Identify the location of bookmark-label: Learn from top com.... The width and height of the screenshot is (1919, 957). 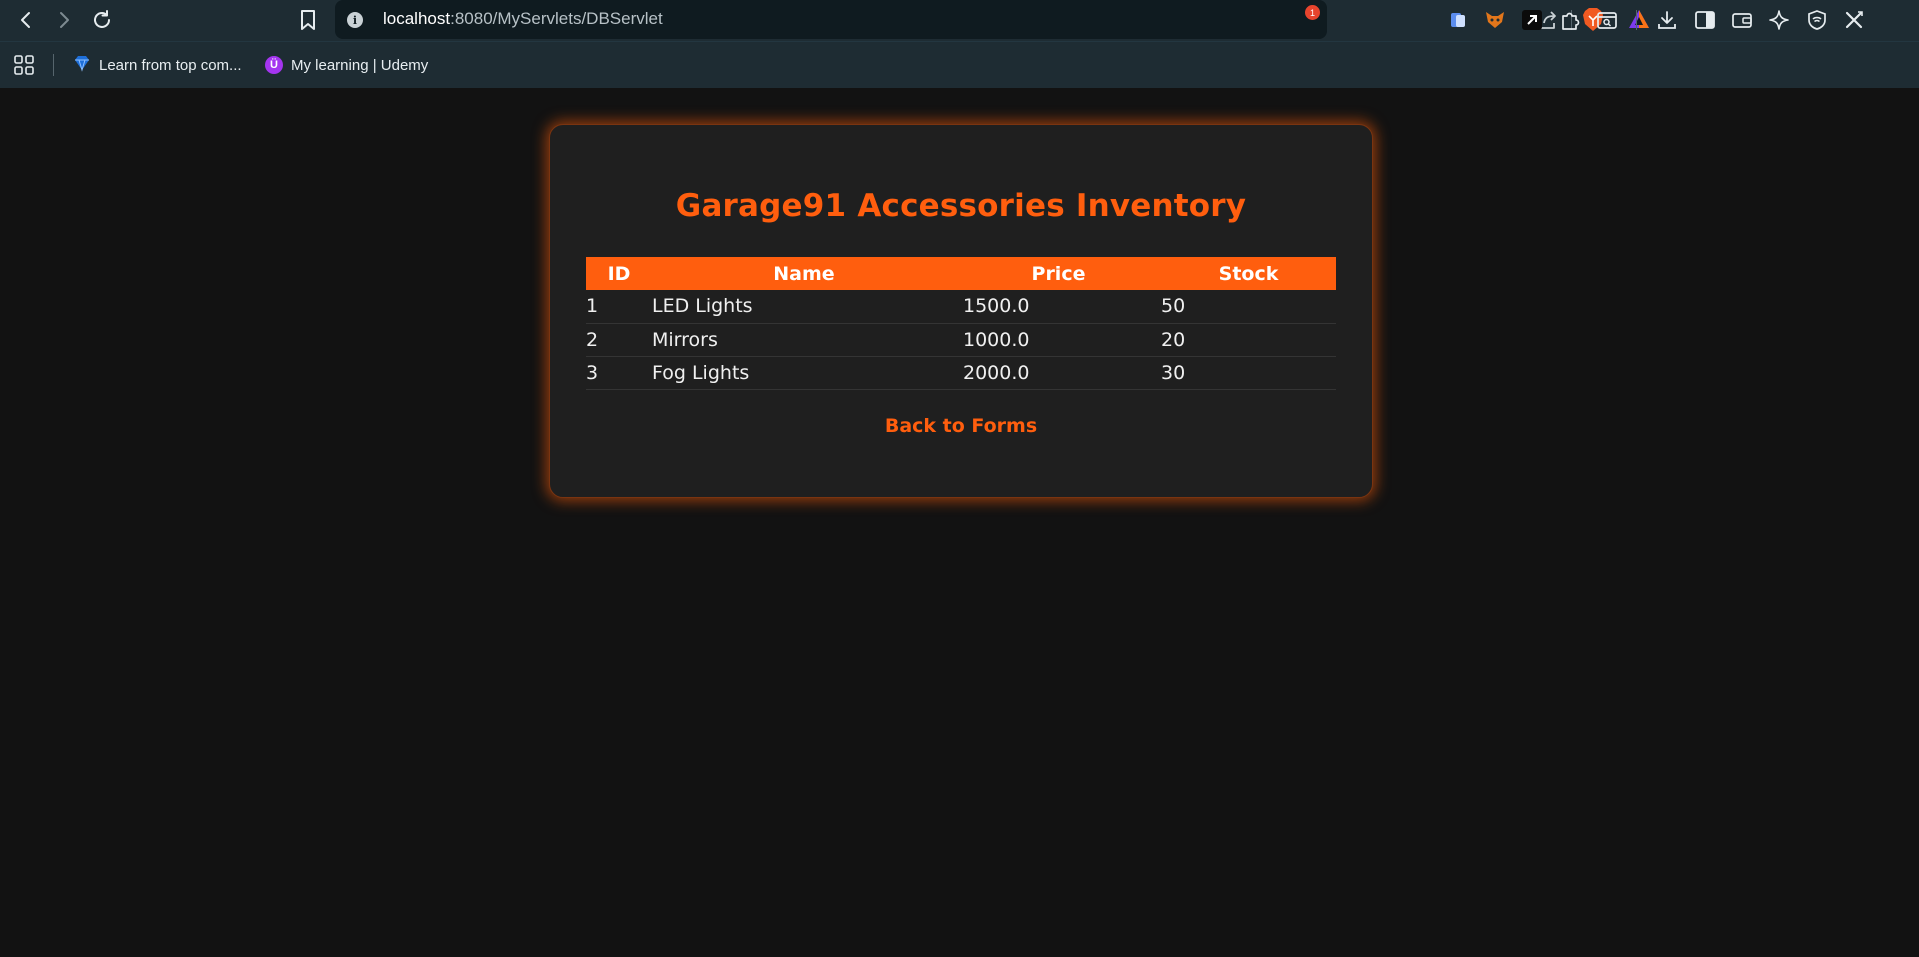
(170, 65).